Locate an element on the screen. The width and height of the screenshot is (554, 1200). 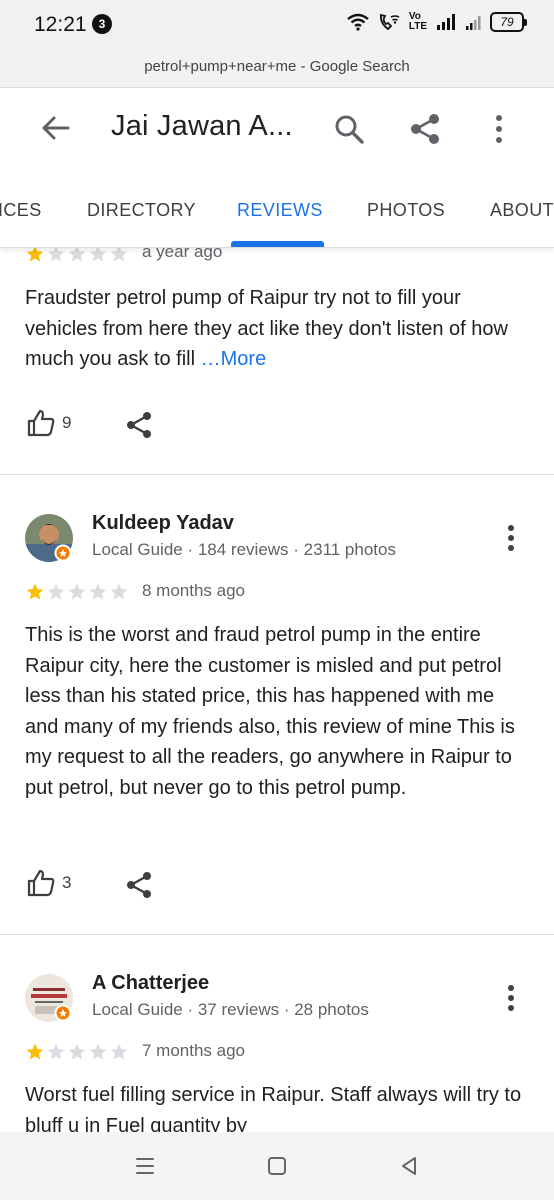
tab-services: ICES is located at coordinates (21, 210).